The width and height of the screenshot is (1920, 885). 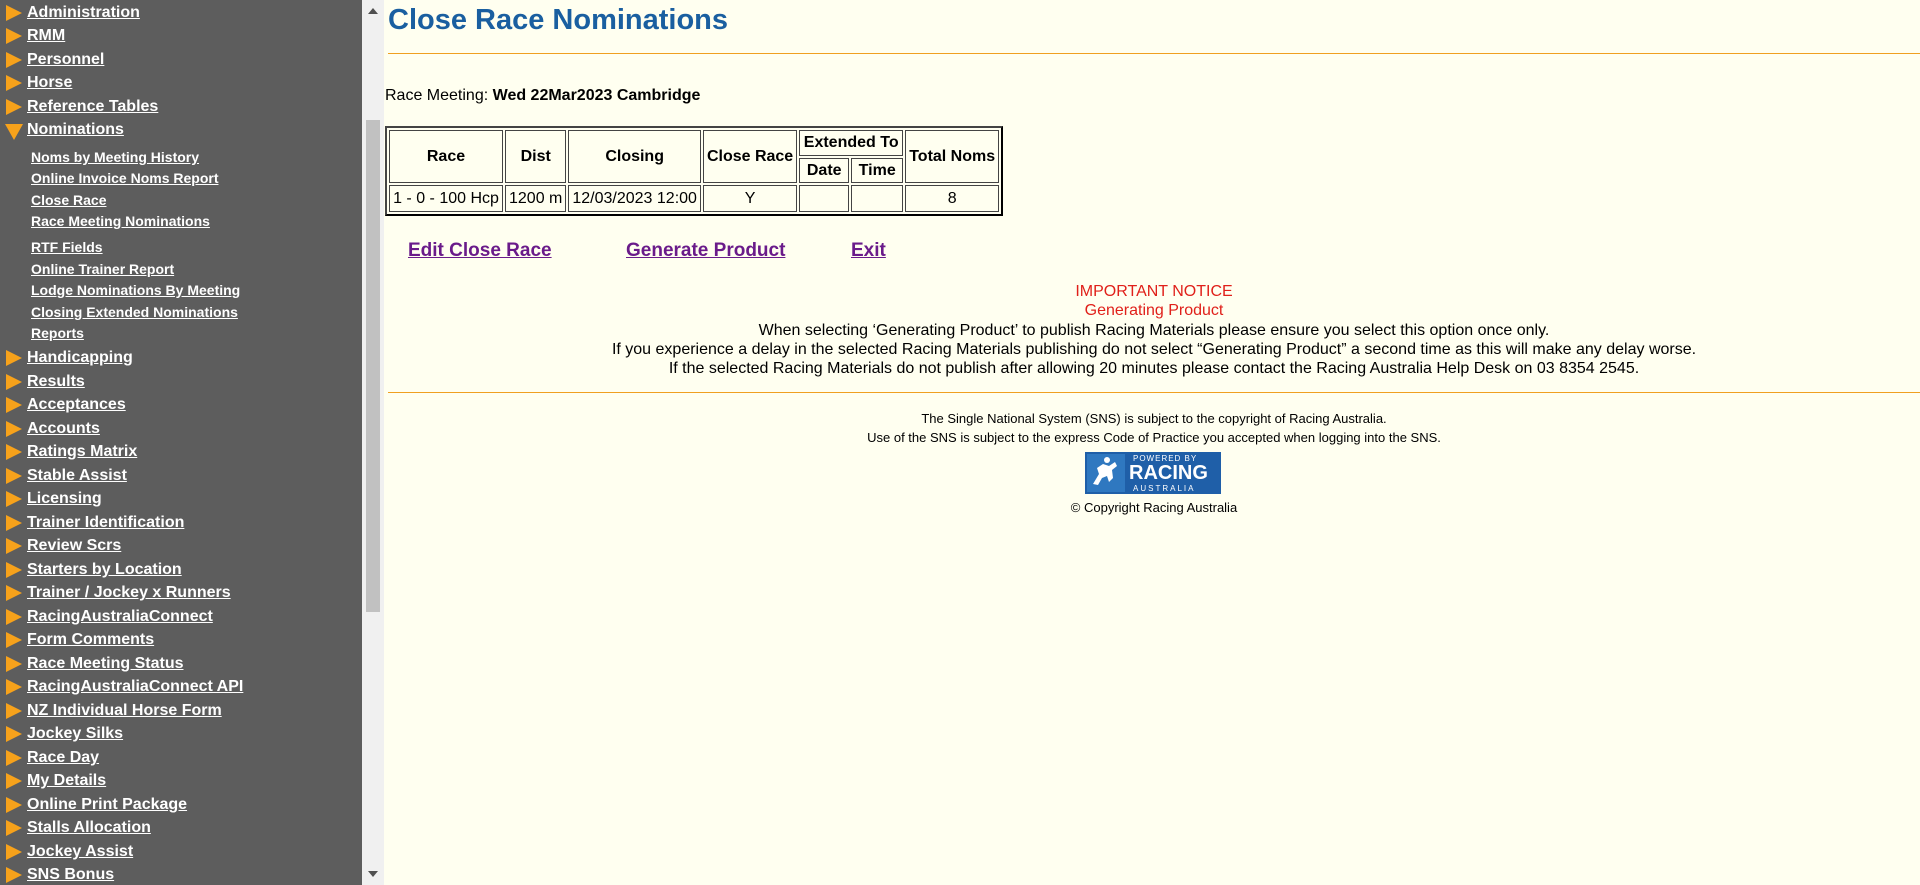 What do you see at coordinates (124, 710) in the screenshot?
I see `sidebar-item-label: NZ Individual Horse Form` at bounding box center [124, 710].